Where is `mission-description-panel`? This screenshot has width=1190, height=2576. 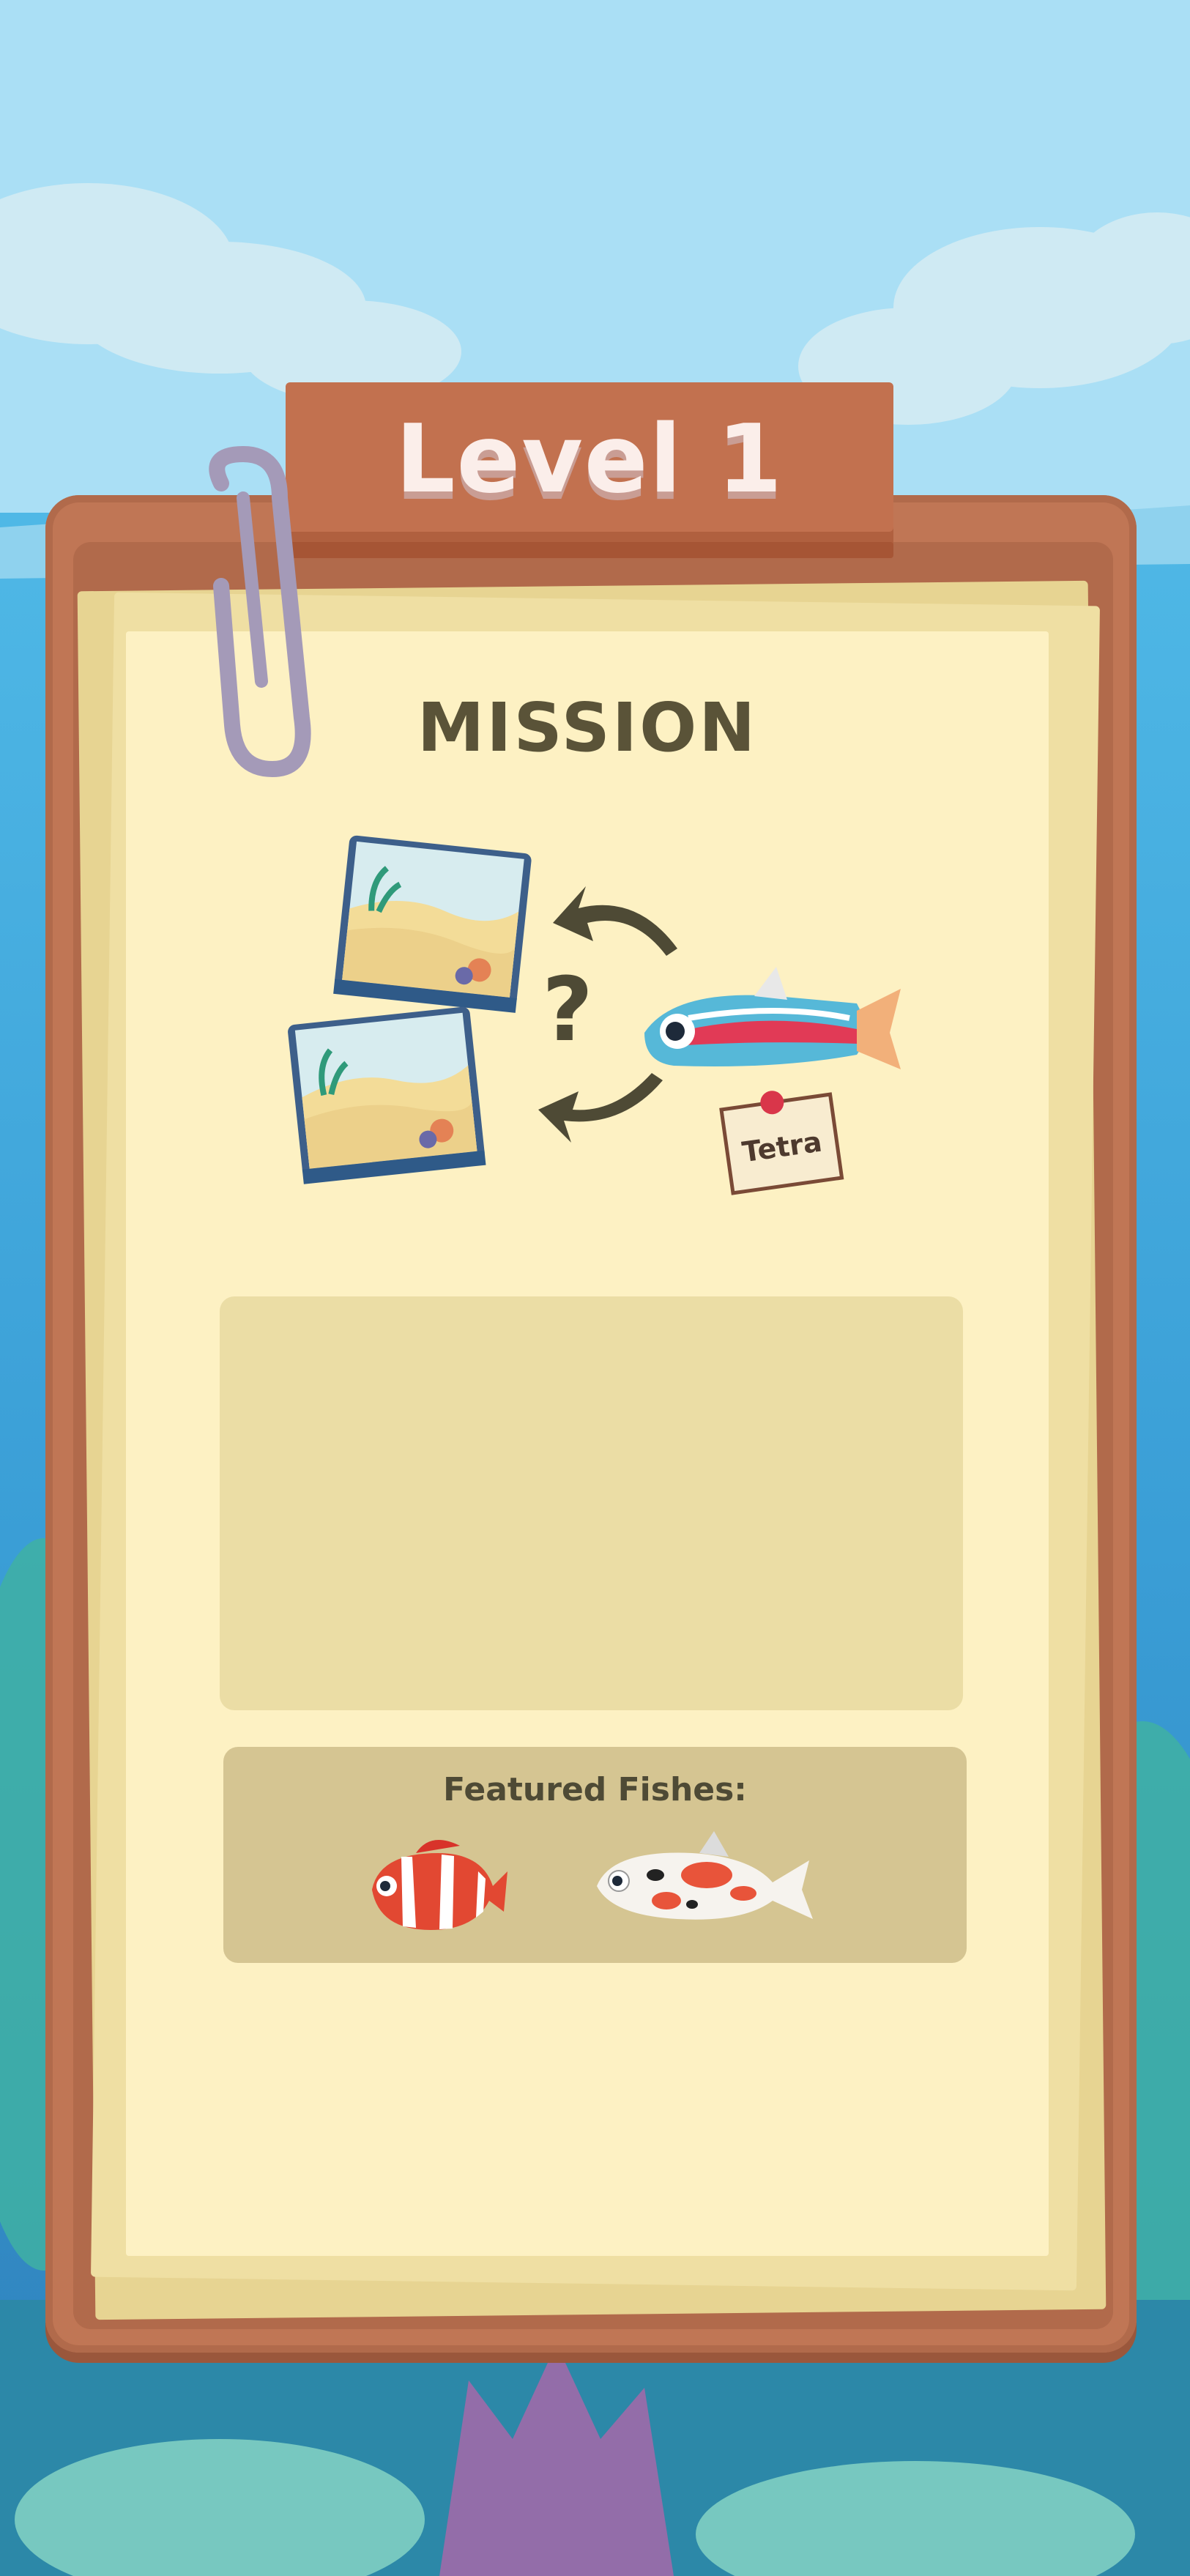
mission-description-panel is located at coordinates (591, 1503).